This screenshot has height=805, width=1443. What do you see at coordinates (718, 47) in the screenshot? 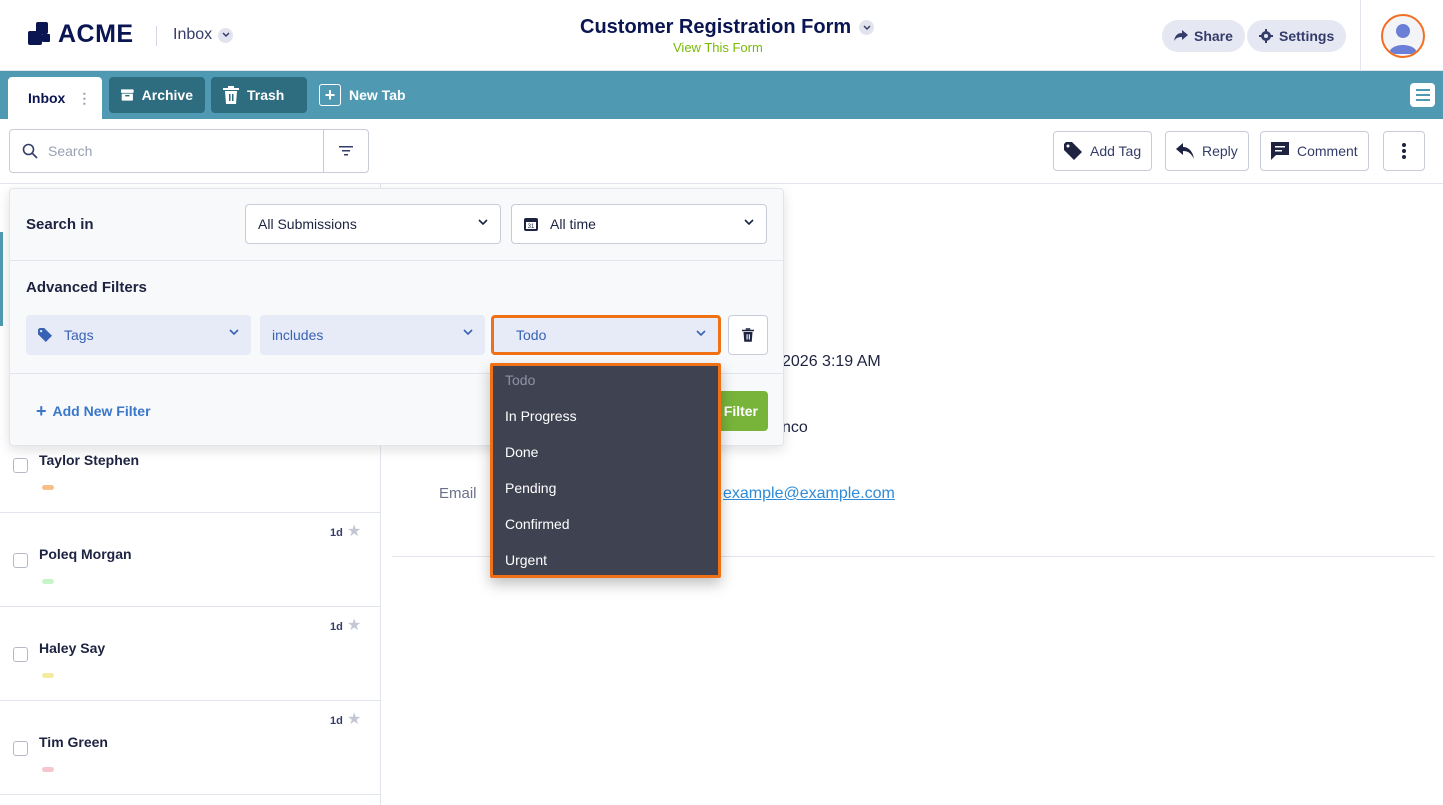
I see `view-form-link: View This Form` at bounding box center [718, 47].